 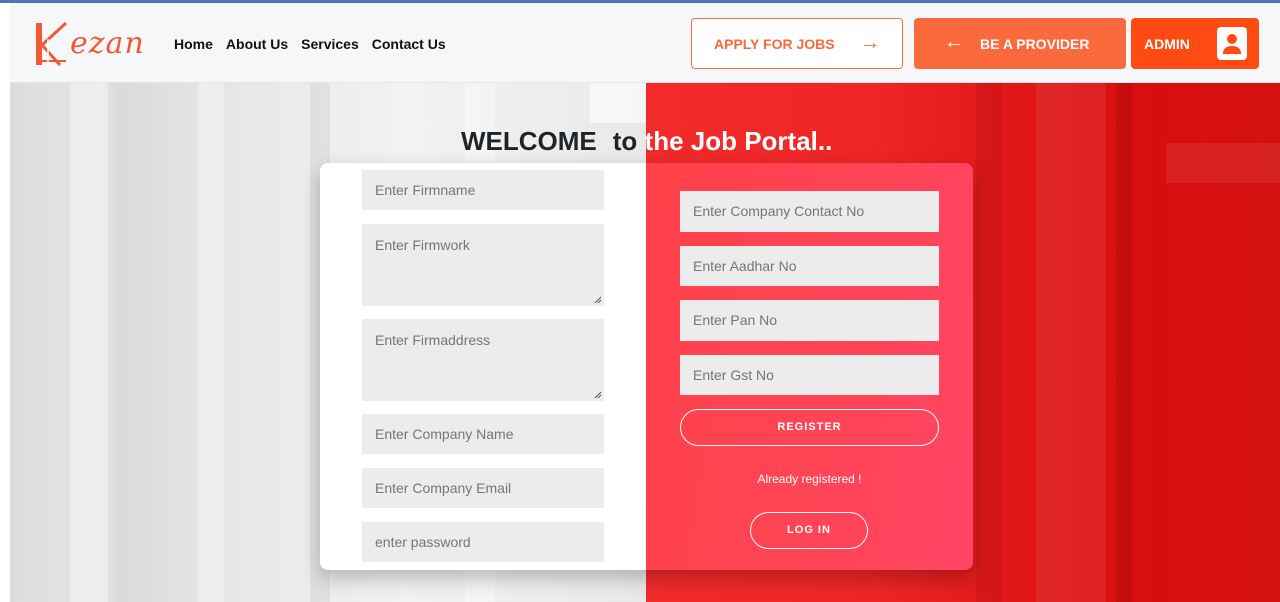 I want to click on already-registered-text: Already registered !, so click(x=809, y=479).